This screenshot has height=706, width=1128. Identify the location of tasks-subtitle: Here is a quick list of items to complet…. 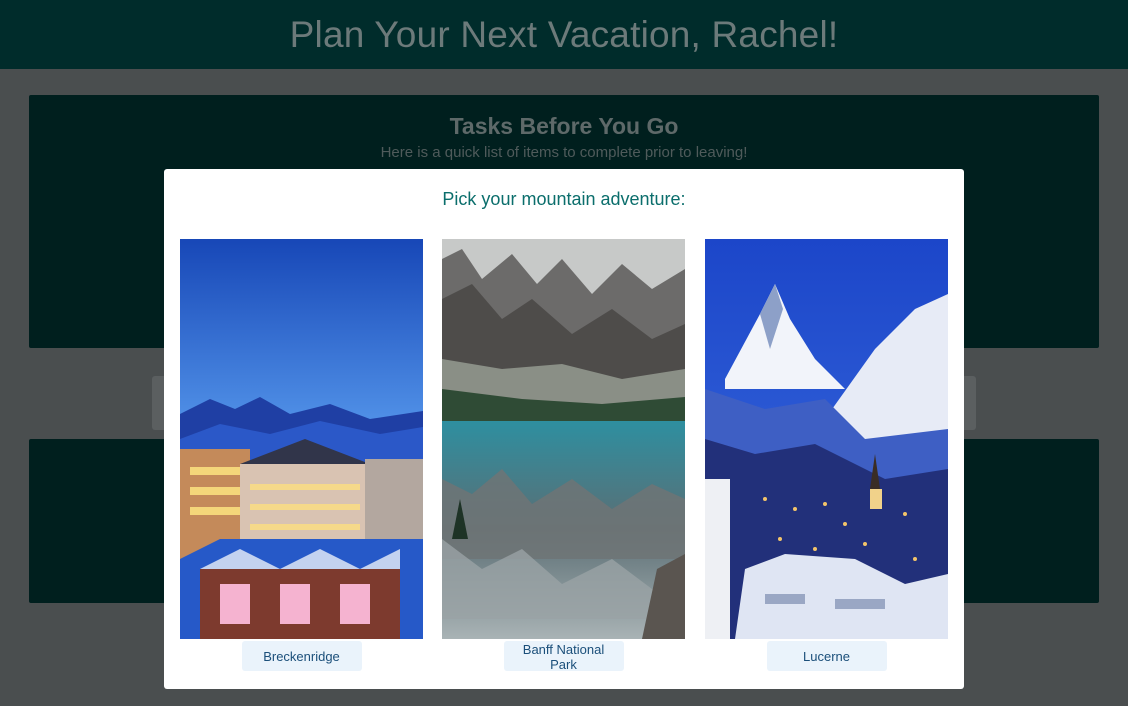
(564, 152).